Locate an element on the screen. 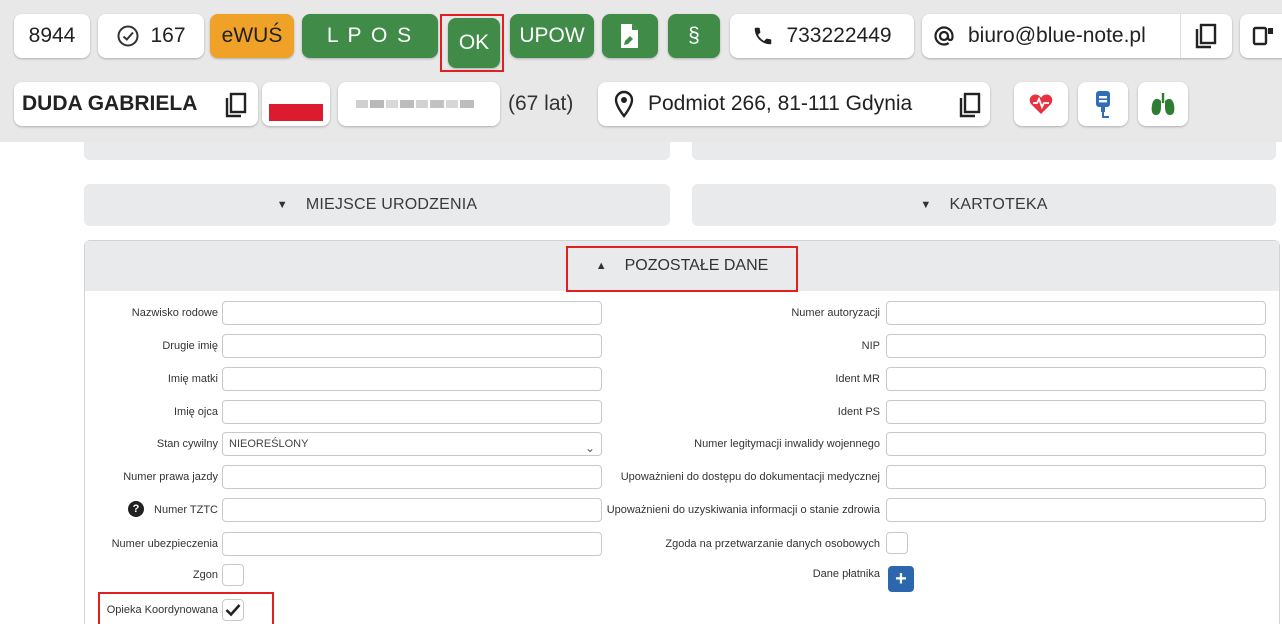 The height and width of the screenshot is (624, 1282). upow-label: UPOW is located at coordinates (552, 35).